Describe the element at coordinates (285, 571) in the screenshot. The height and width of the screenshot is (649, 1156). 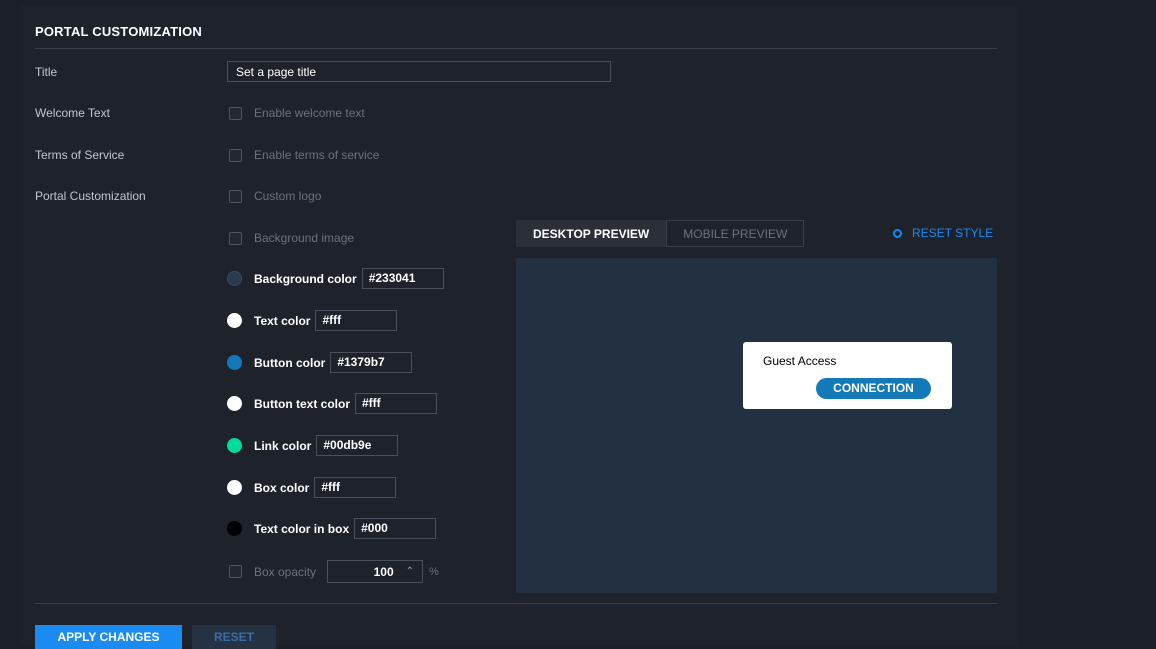
I see `box-opacity-label: Box opacity` at that location.